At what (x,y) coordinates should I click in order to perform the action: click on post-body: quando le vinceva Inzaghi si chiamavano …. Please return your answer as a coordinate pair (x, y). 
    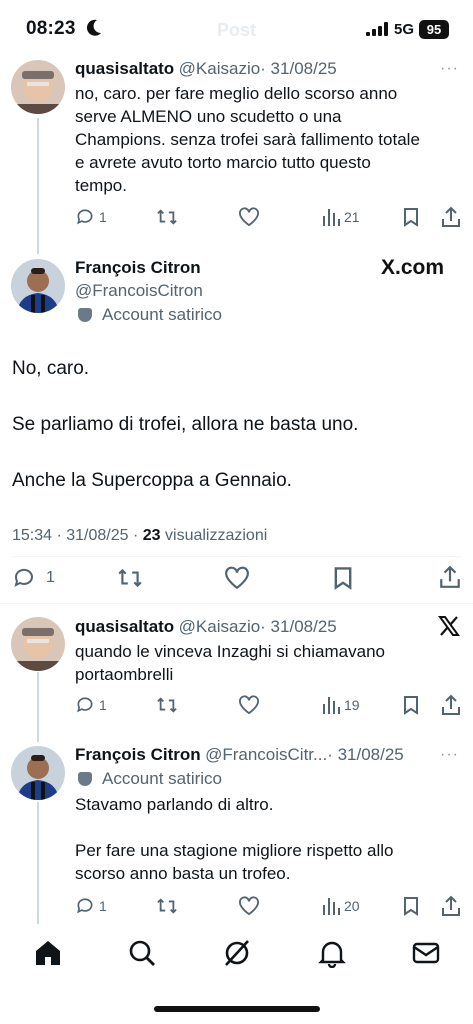
    Looking at the image, I should click on (230, 663).